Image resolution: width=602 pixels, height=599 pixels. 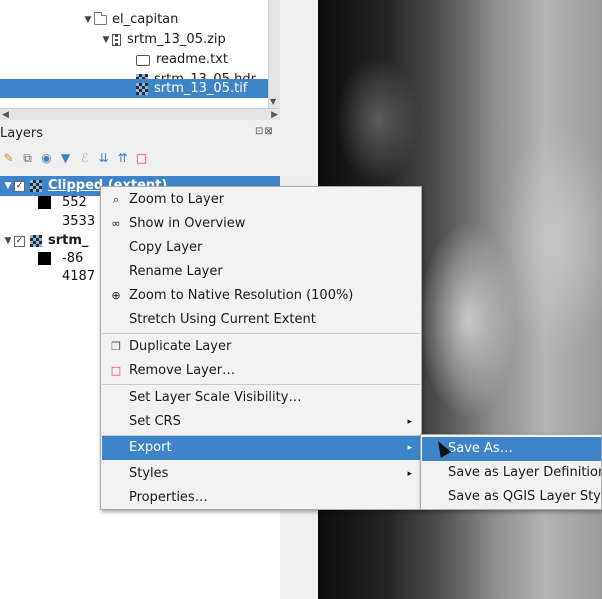 I want to click on menu-item-save-layer-definition: Save as Layer Definition, so click(x=512, y=473).